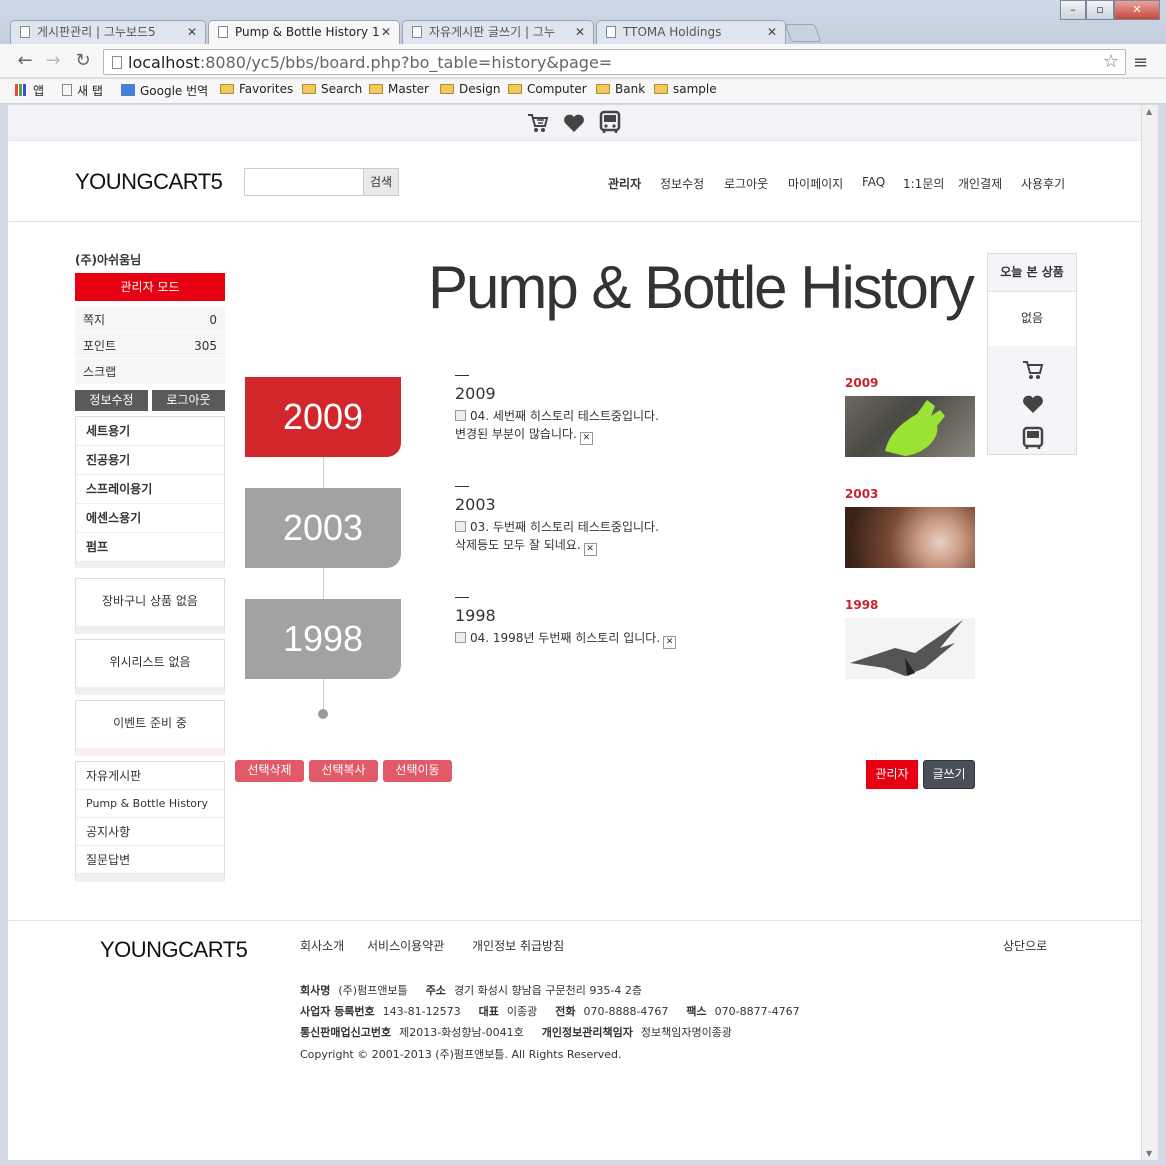  I want to click on bookmark-folder: Search, so click(332, 89).